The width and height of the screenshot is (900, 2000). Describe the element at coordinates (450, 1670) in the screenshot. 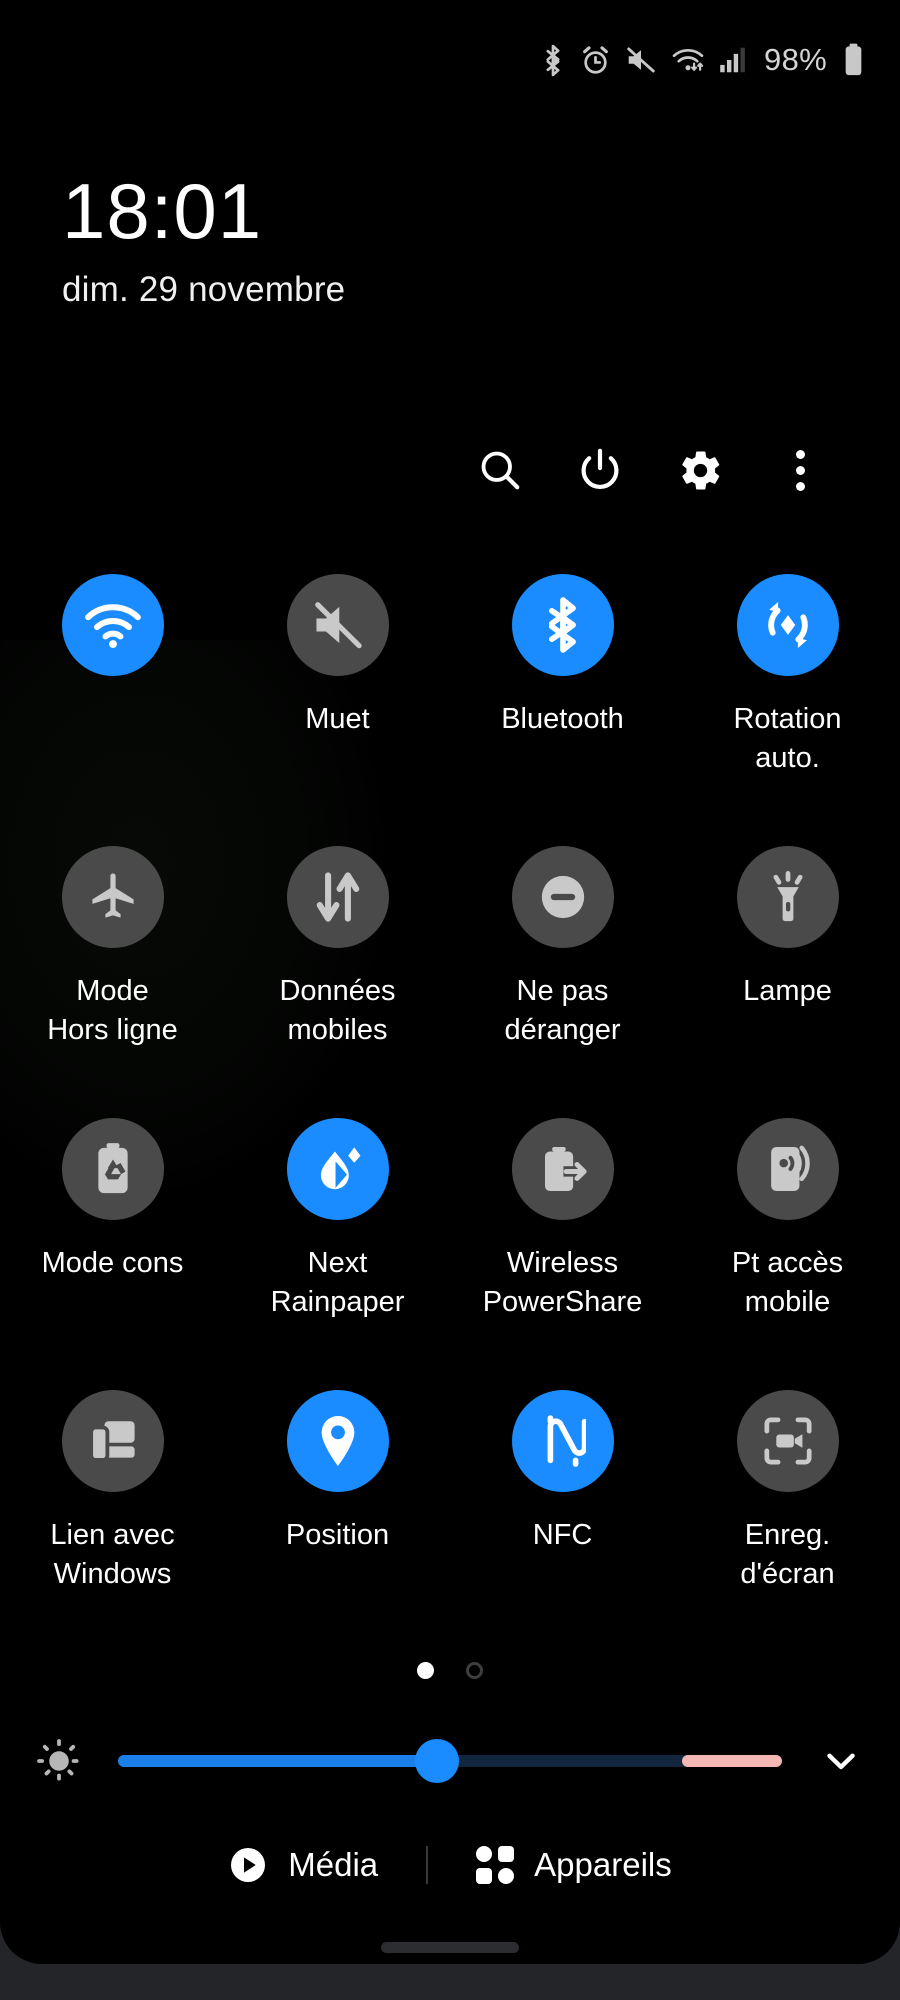

I see `page-indicator` at that location.